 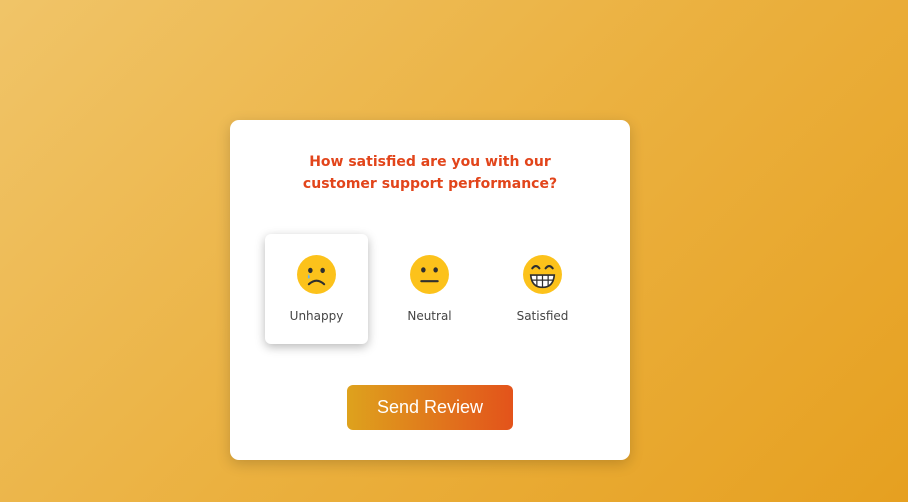 I want to click on rating-option-unhappy: Unhappy, so click(x=316, y=289).